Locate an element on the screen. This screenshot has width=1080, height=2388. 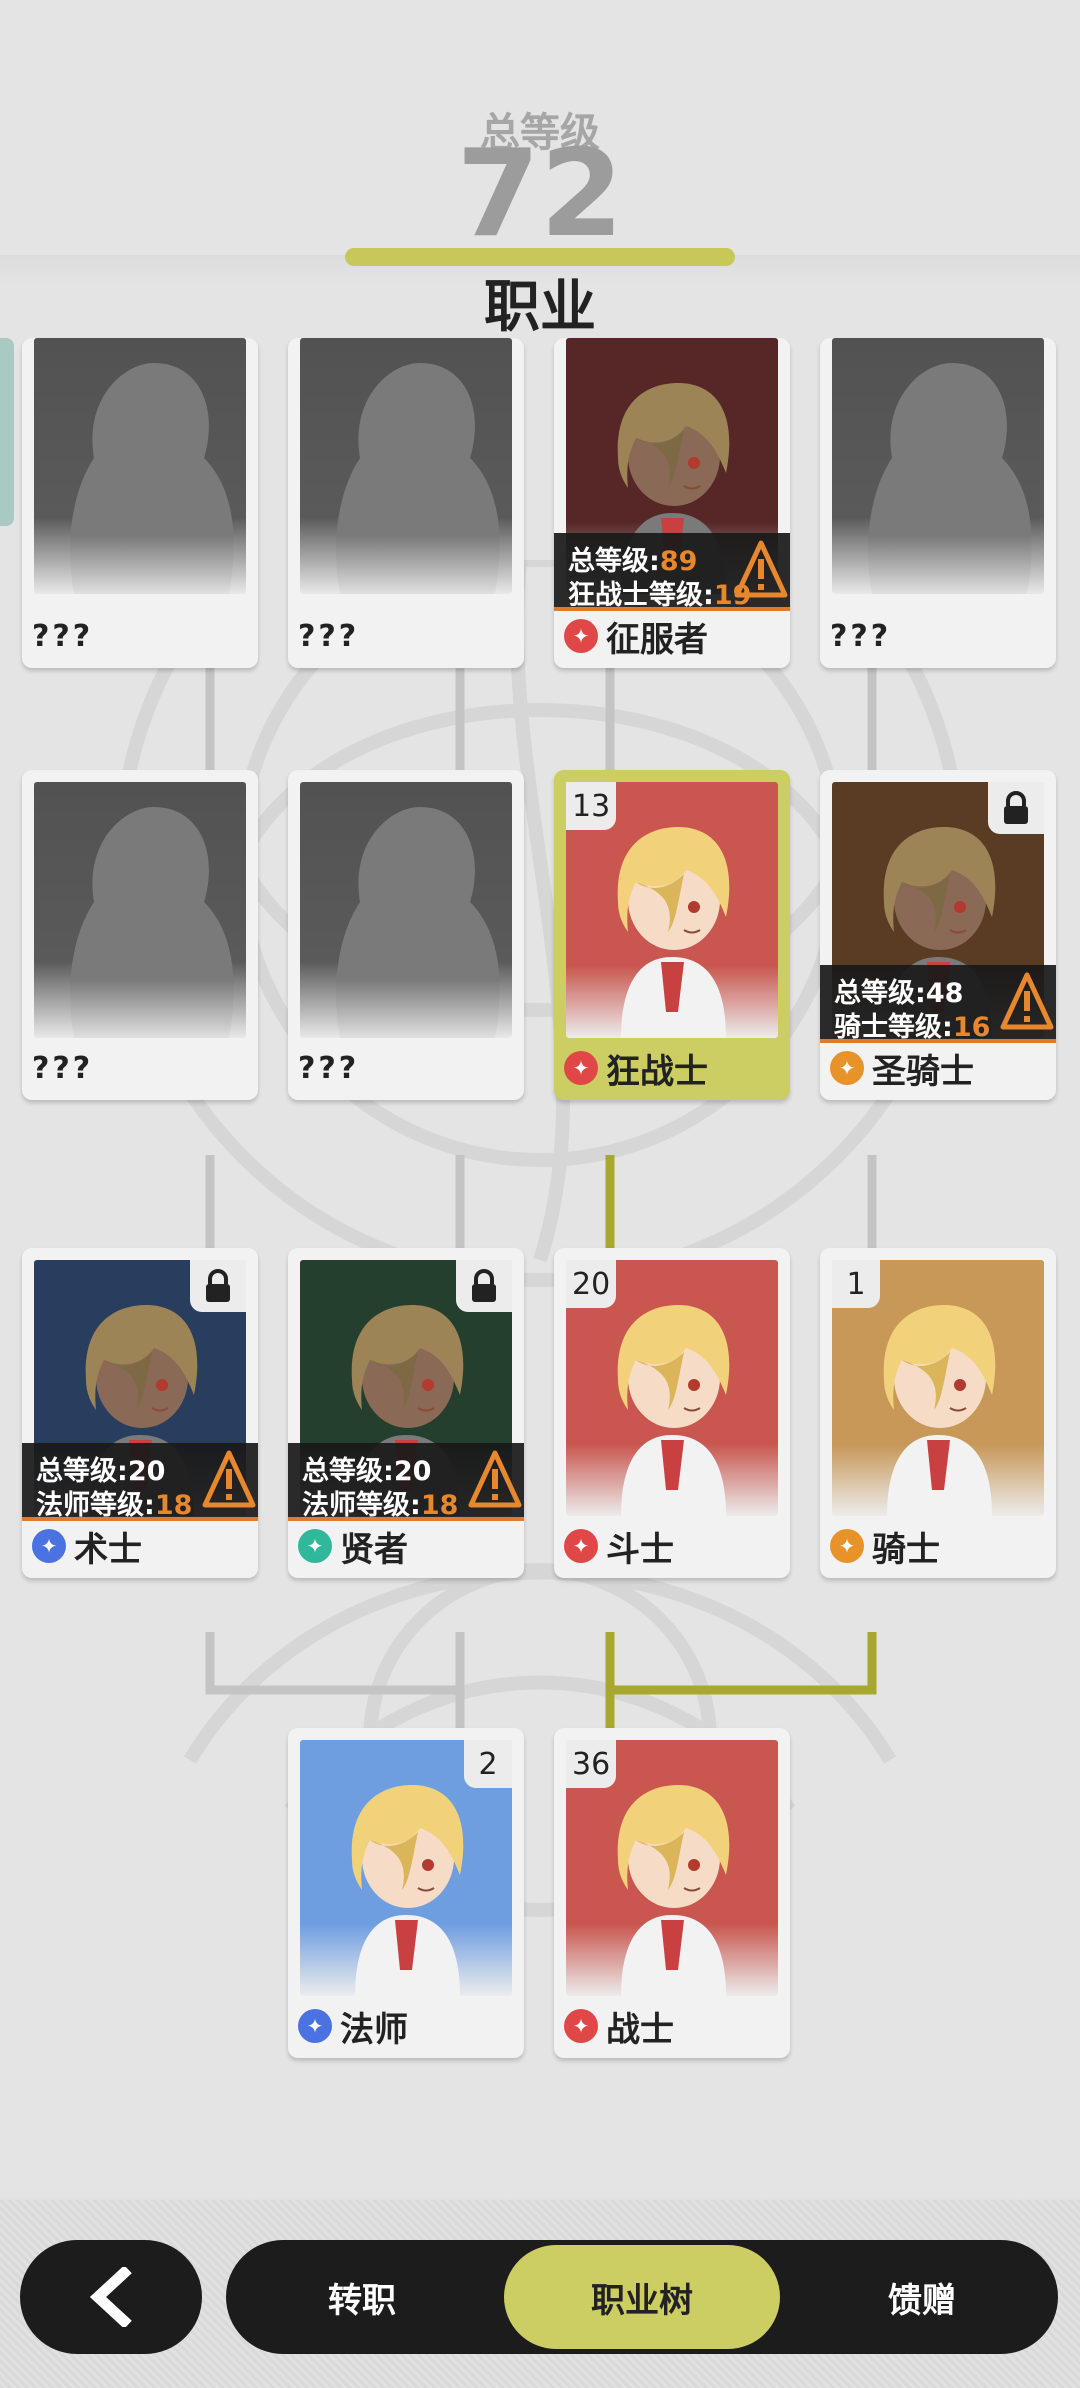
class-name-row: ✦ 骑士 is located at coordinates (885, 1546).